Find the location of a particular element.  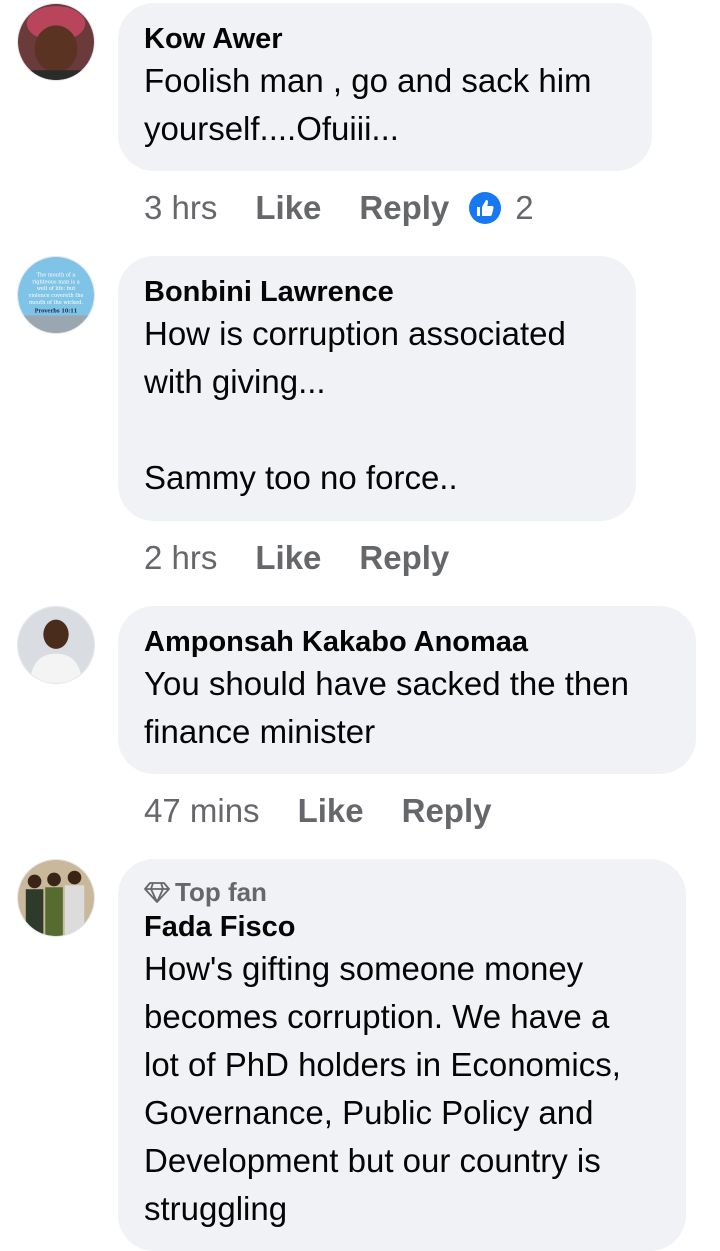

avatar-verse-line: violence covereth the is located at coordinates (55, 296).